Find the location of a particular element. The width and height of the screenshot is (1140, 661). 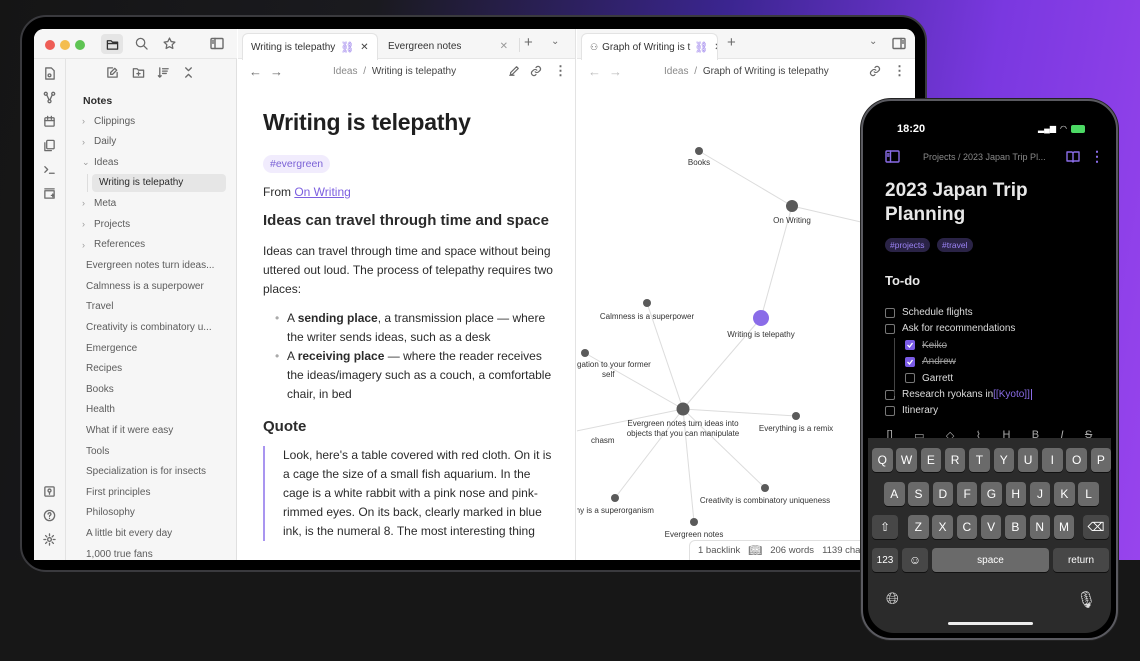

key-z: Z is located at coordinates (918, 527).